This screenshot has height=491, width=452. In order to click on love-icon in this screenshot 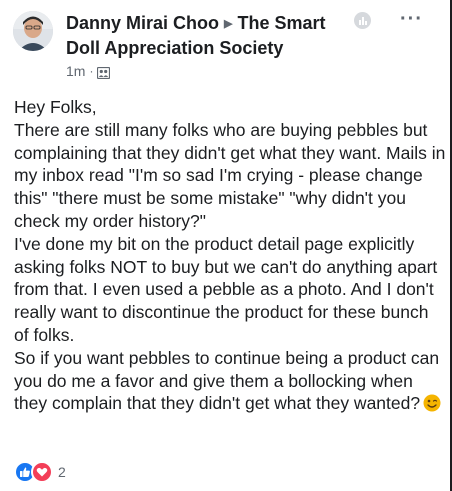, I will do `click(42, 472)`.